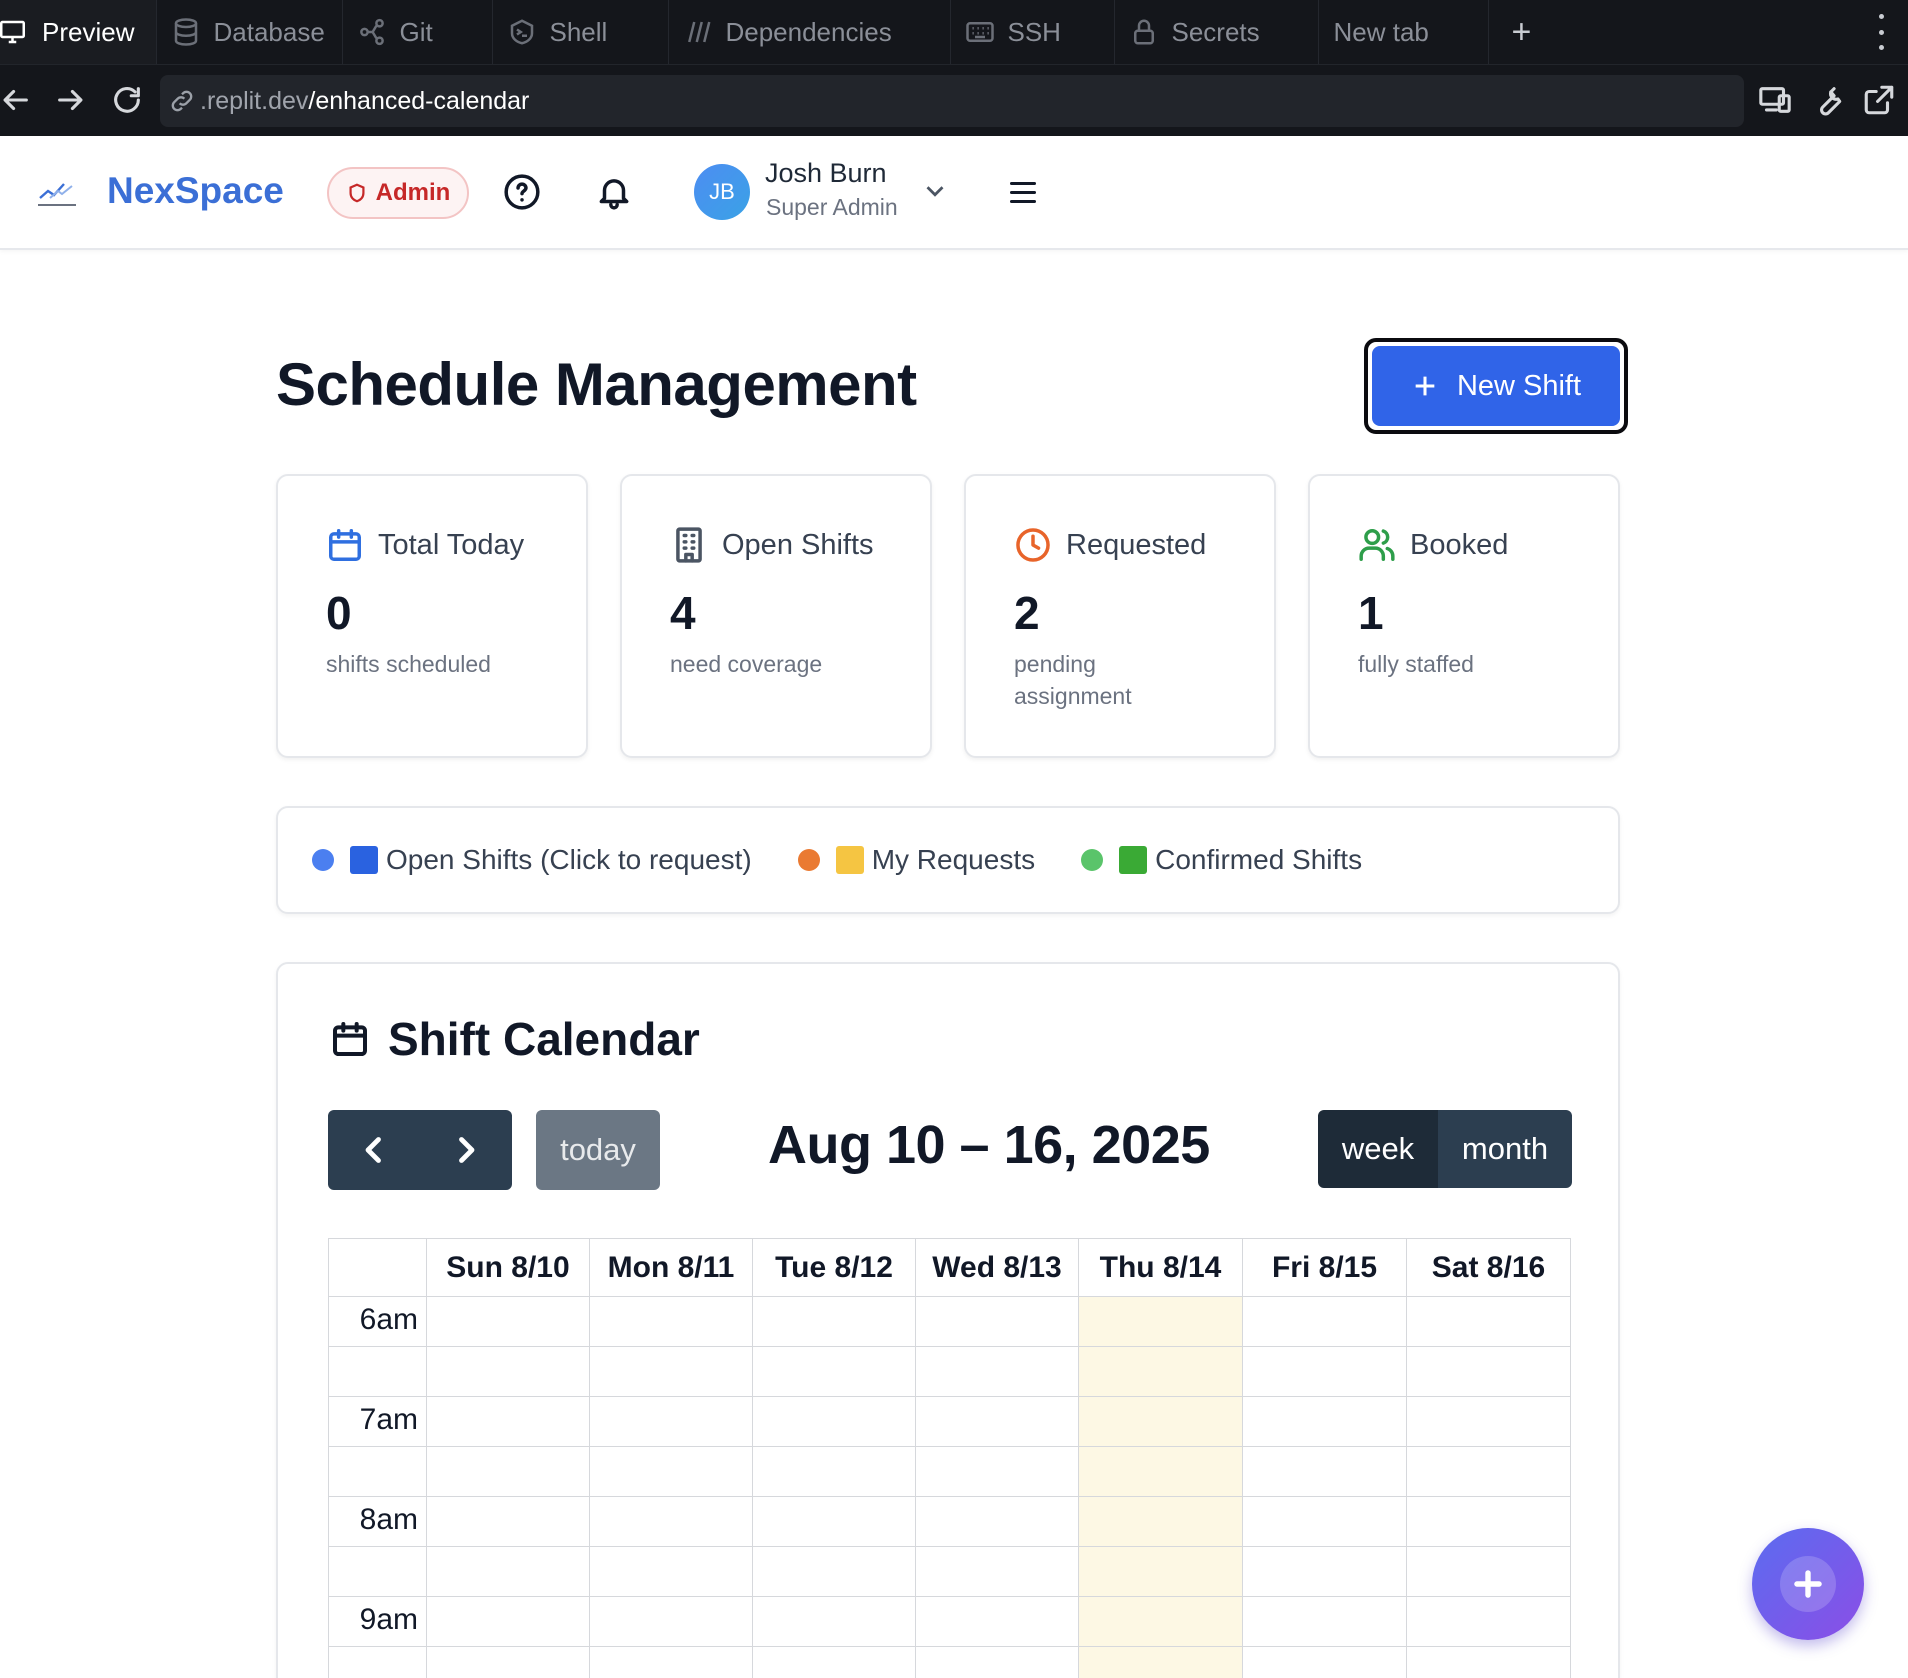 The height and width of the screenshot is (1678, 1908). I want to click on reload-icon, so click(127, 100).